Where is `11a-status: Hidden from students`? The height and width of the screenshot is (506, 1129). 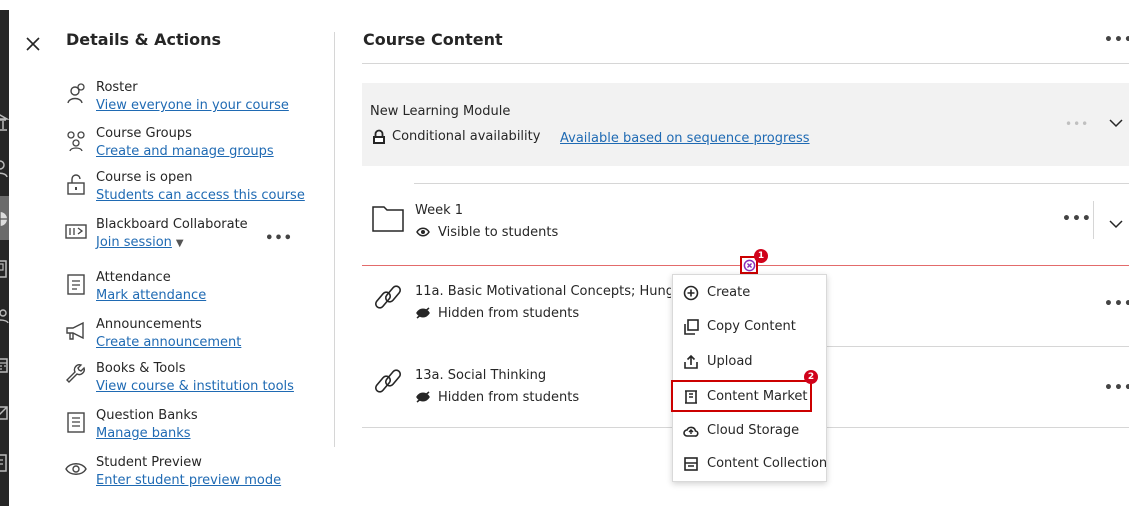 11a-status: Hidden from students is located at coordinates (509, 313).